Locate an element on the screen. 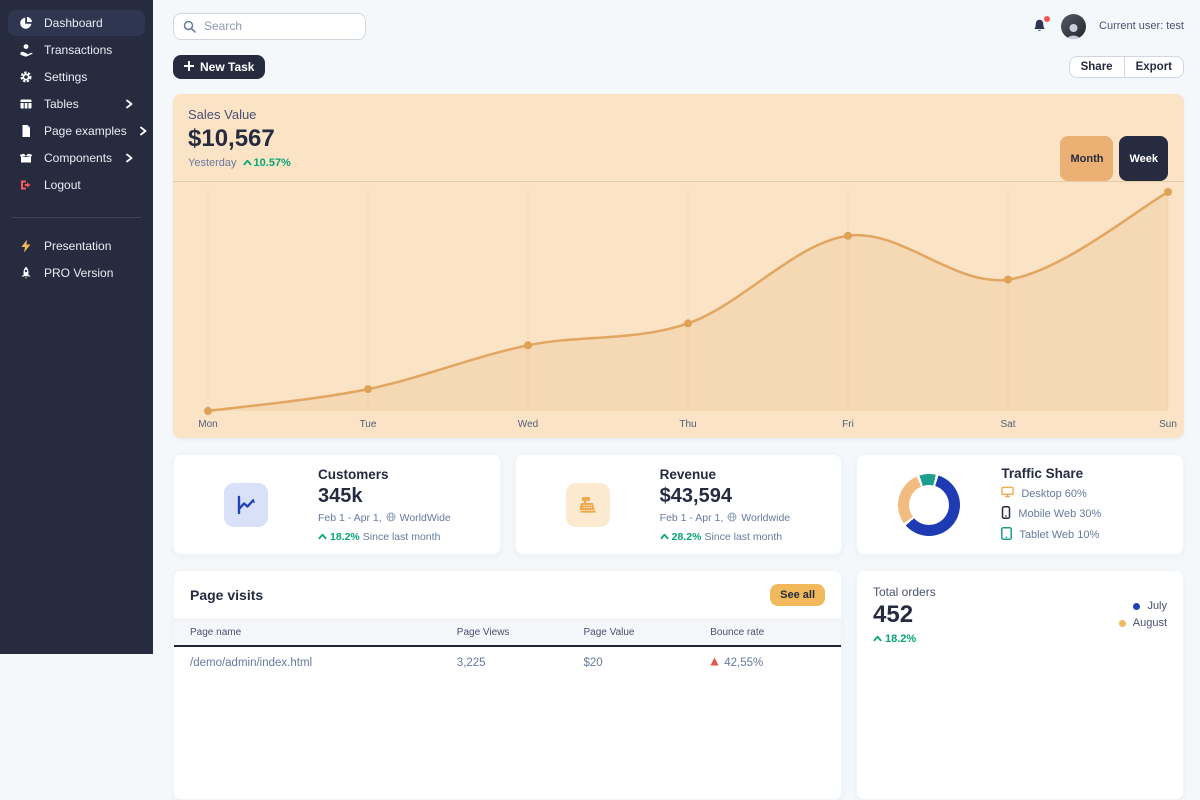 This screenshot has width=1200, height=800. sidebar-item-pro-version: PRO Version is located at coordinates (76, 273).